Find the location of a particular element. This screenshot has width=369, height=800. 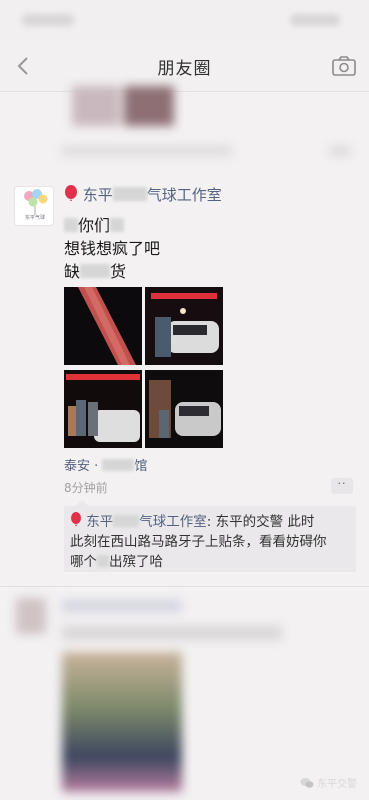

comment-author-prefix: 东平 is located at coordinates (100, 522).